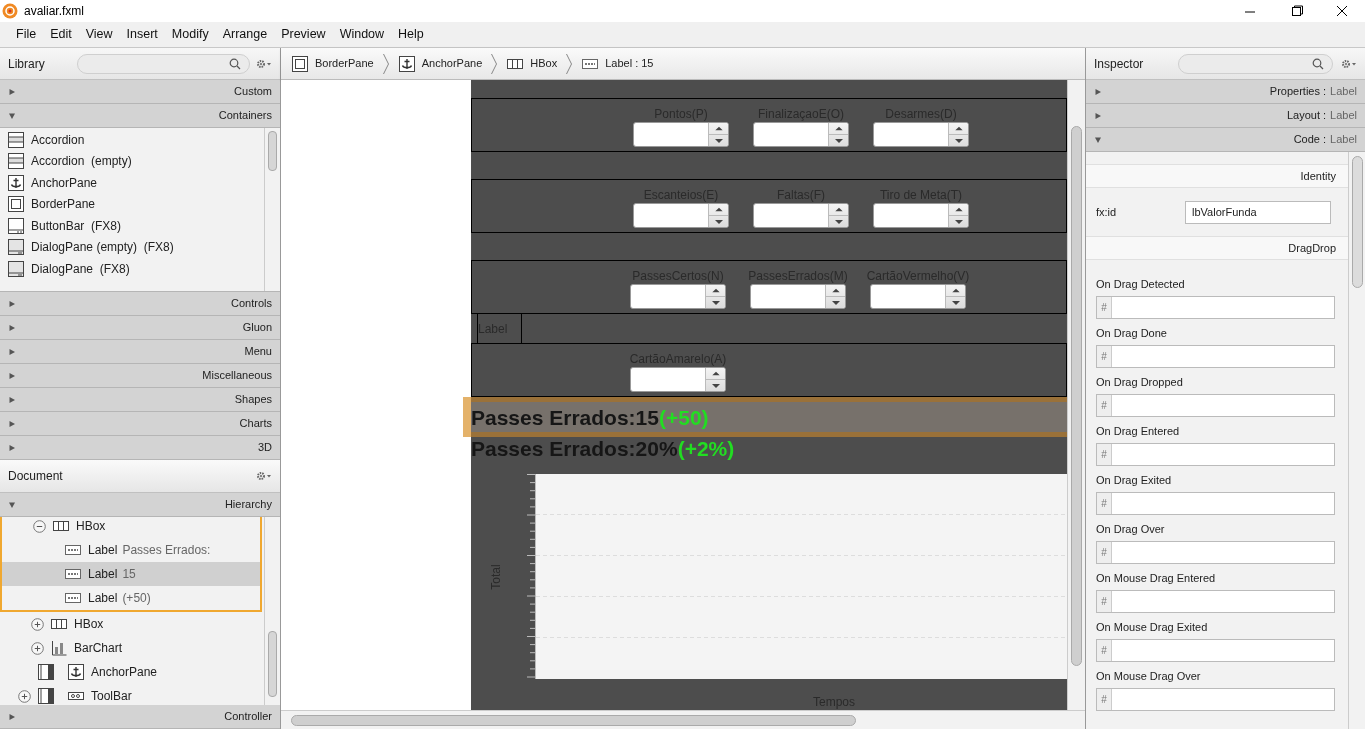  Describe the element at coordinates (332, 63) in the screenshot. I see `breadcrumb: BorderPane` at that location.